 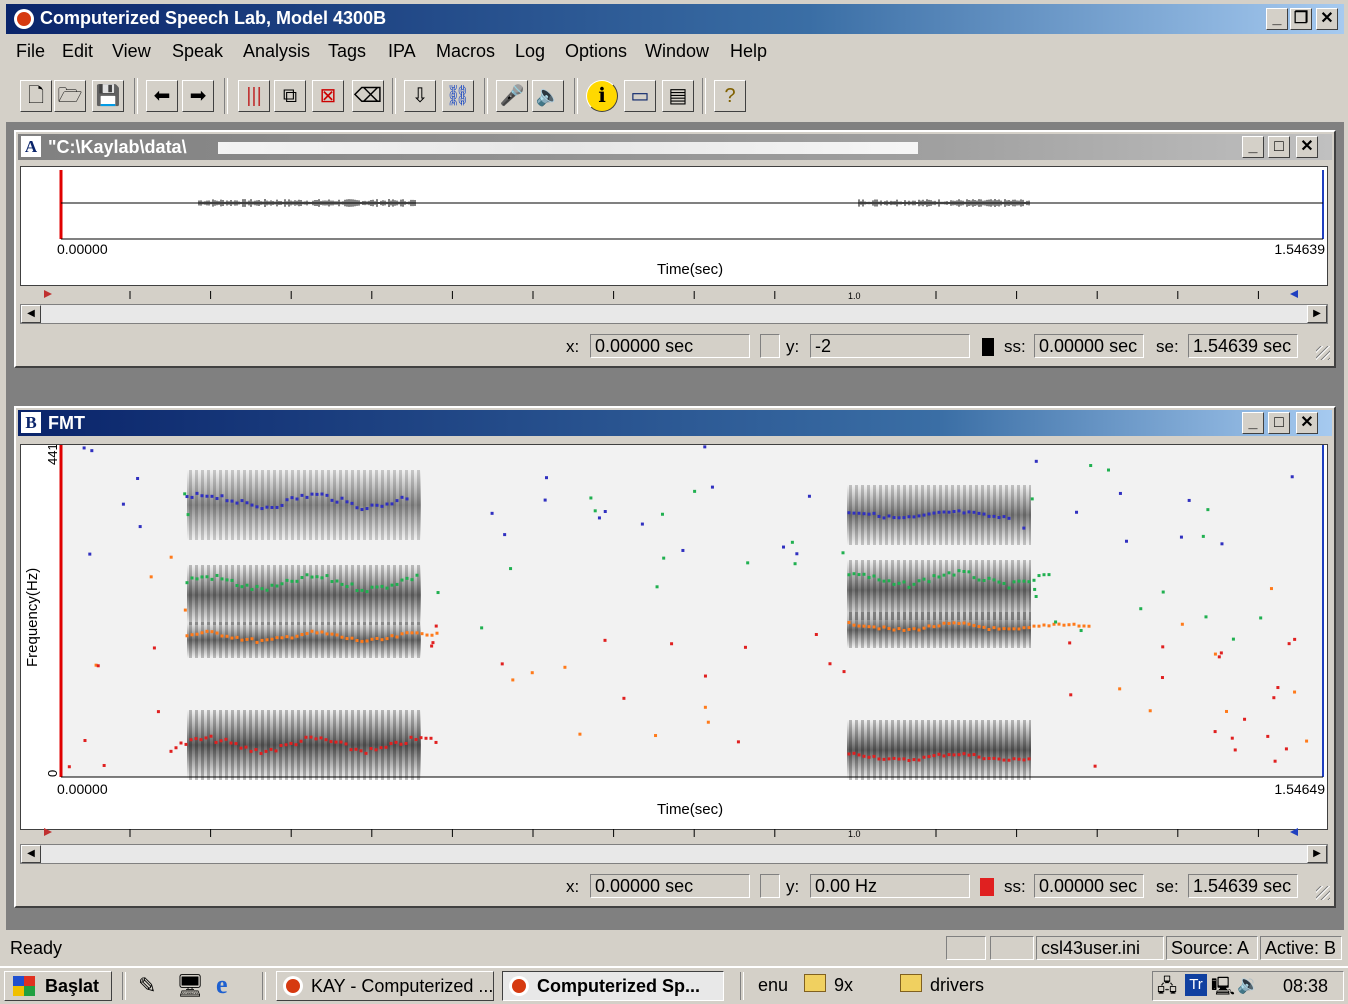 I want to click on waveform-time-ruler: 1.0, so click(x=674, y=294).